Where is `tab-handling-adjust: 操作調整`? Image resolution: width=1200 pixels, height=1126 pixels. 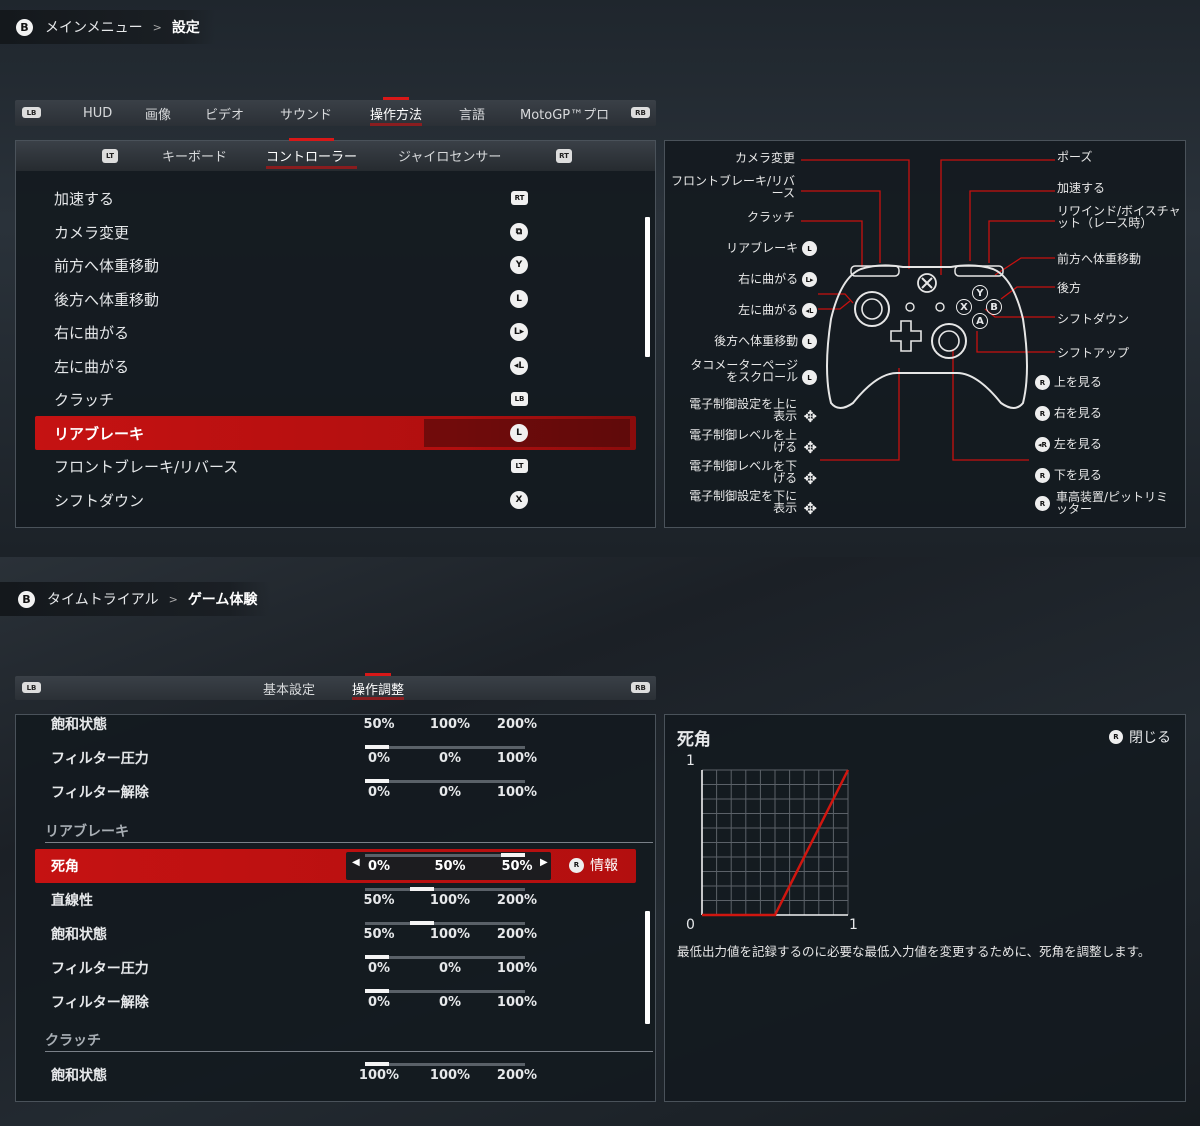 tab-handling-adjust: 操作調整 is located at coordinates (378, 686).